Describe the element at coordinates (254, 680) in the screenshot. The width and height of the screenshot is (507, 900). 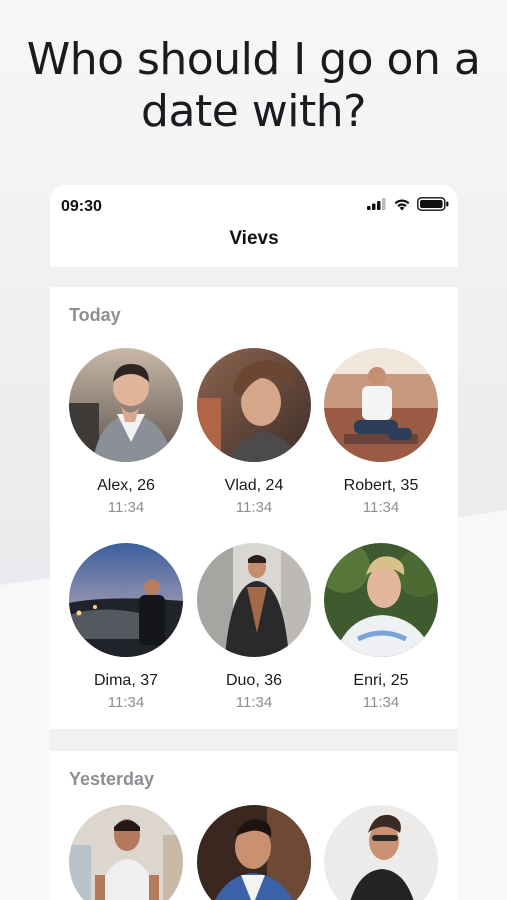
I see `profile-name: Duo, 36` at that location.